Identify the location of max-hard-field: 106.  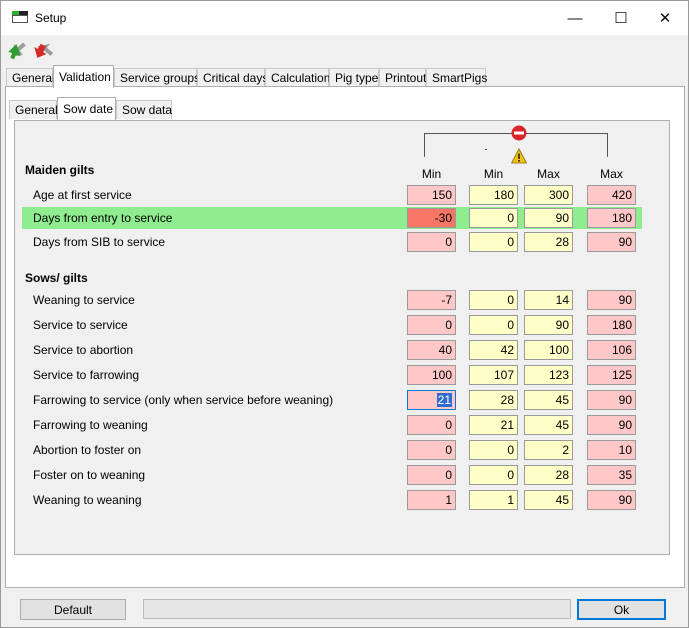
(611, 350).